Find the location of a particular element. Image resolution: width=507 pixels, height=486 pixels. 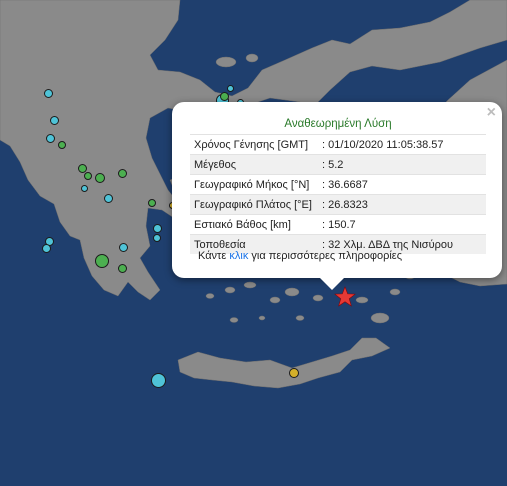

popup-title: Αναθεωρημένη Λύση is located at coordinates (338, 123).